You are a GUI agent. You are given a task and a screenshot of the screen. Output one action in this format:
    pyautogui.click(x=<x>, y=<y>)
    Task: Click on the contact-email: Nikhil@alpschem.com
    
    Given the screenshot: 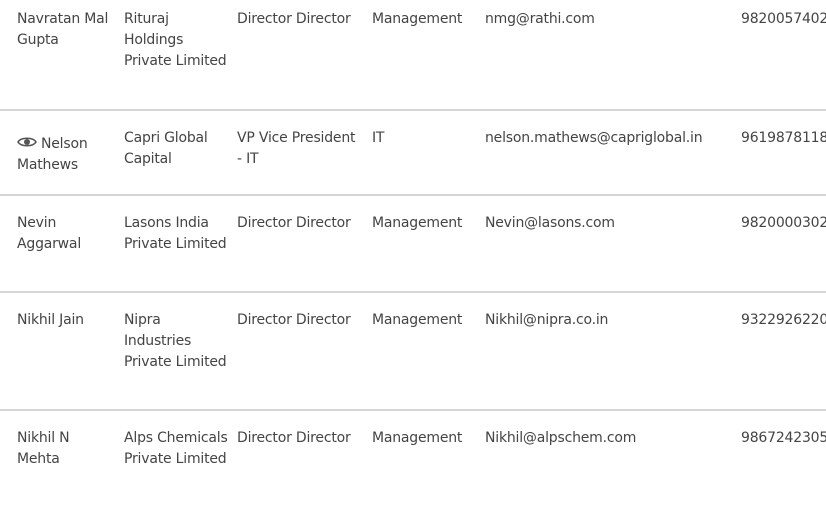 What is the action you would take?
    pyautogui.click(x=610, y=438)
    